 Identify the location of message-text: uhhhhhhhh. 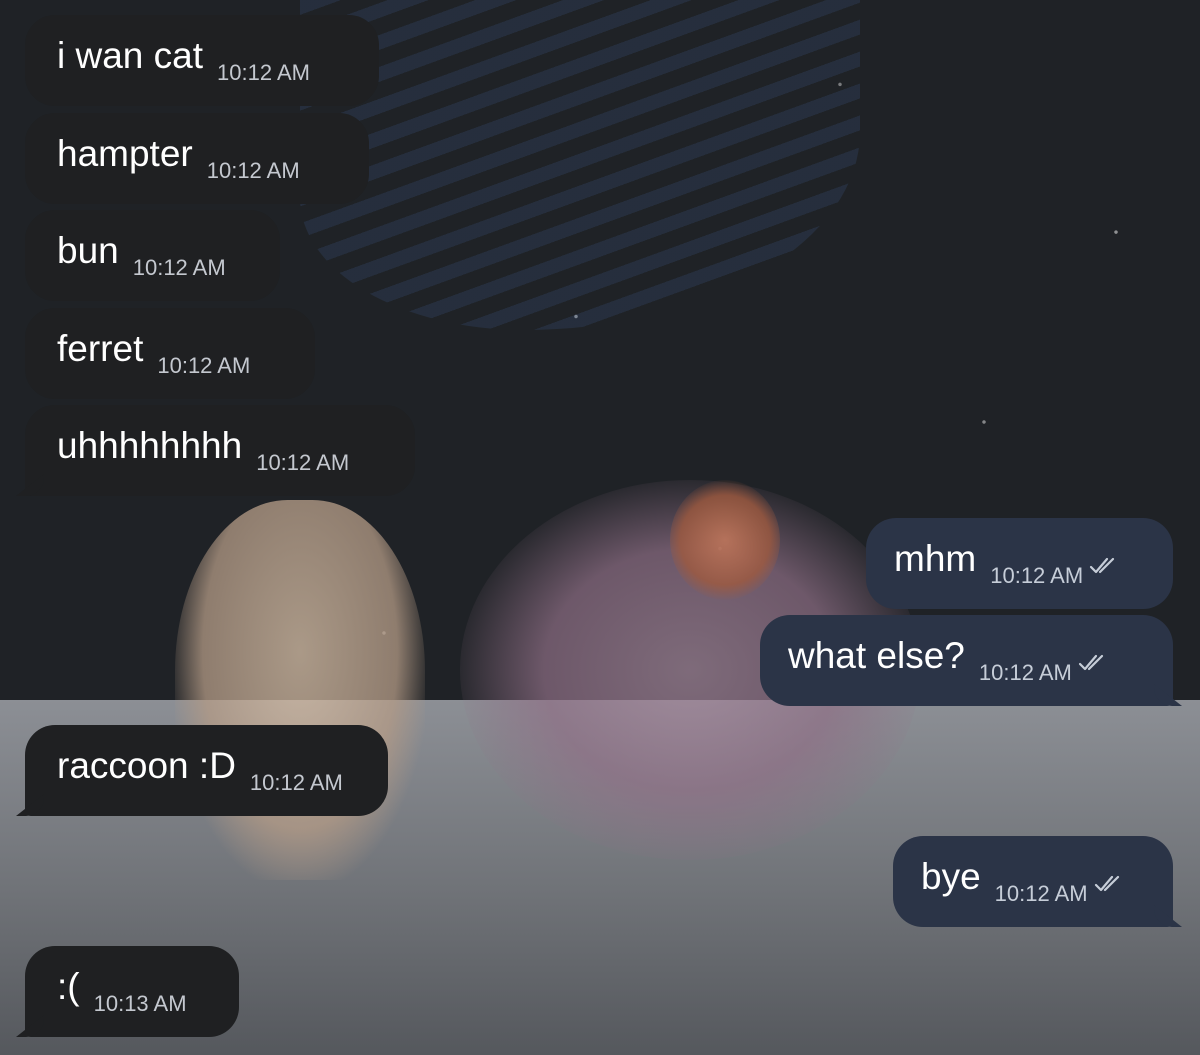
(150, 445).